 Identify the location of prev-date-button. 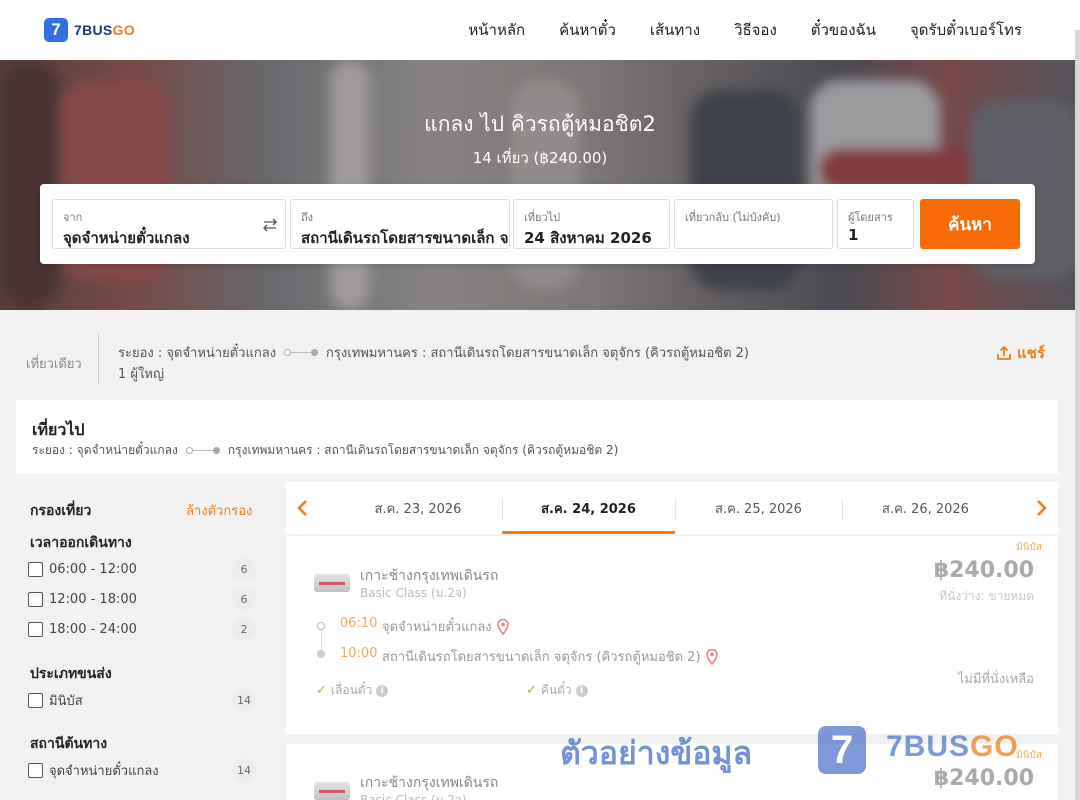
(303, 508).